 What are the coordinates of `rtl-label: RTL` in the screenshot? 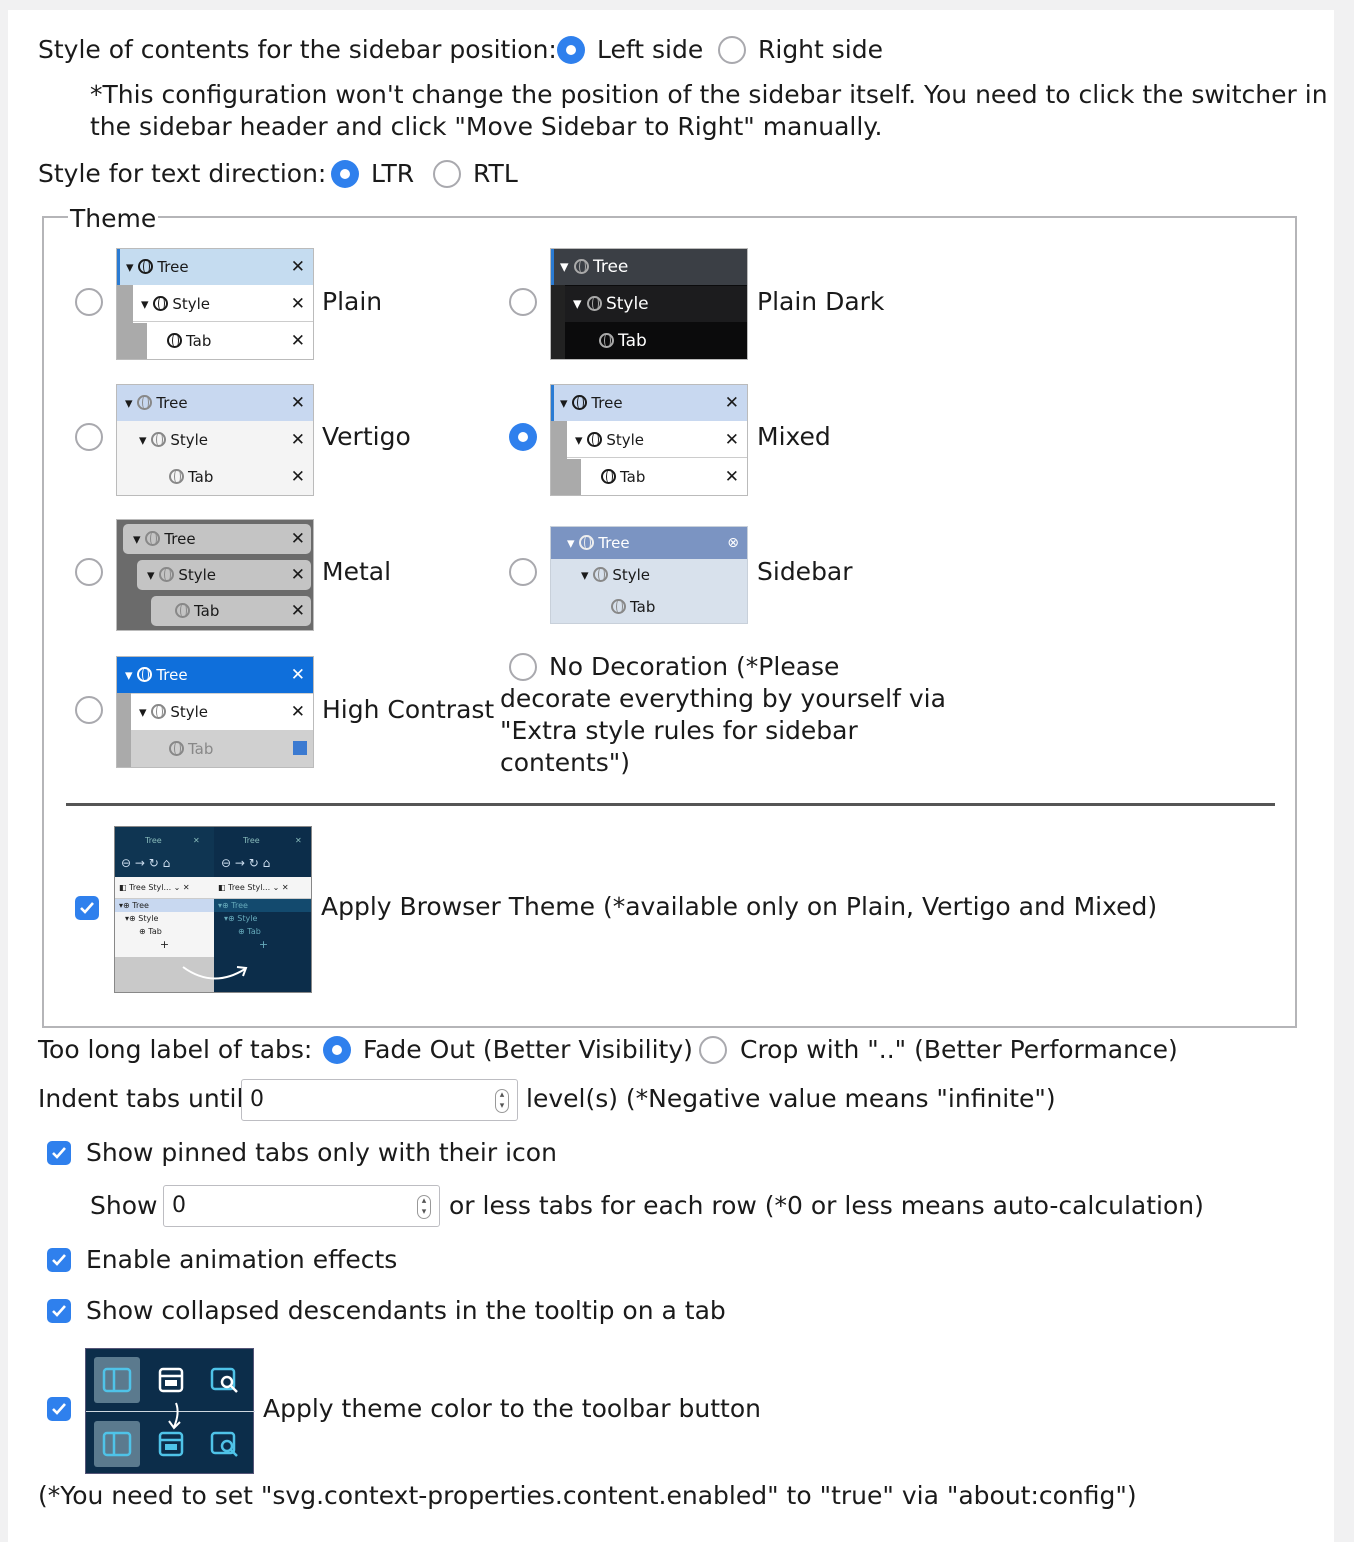 It's located at (495, 173).